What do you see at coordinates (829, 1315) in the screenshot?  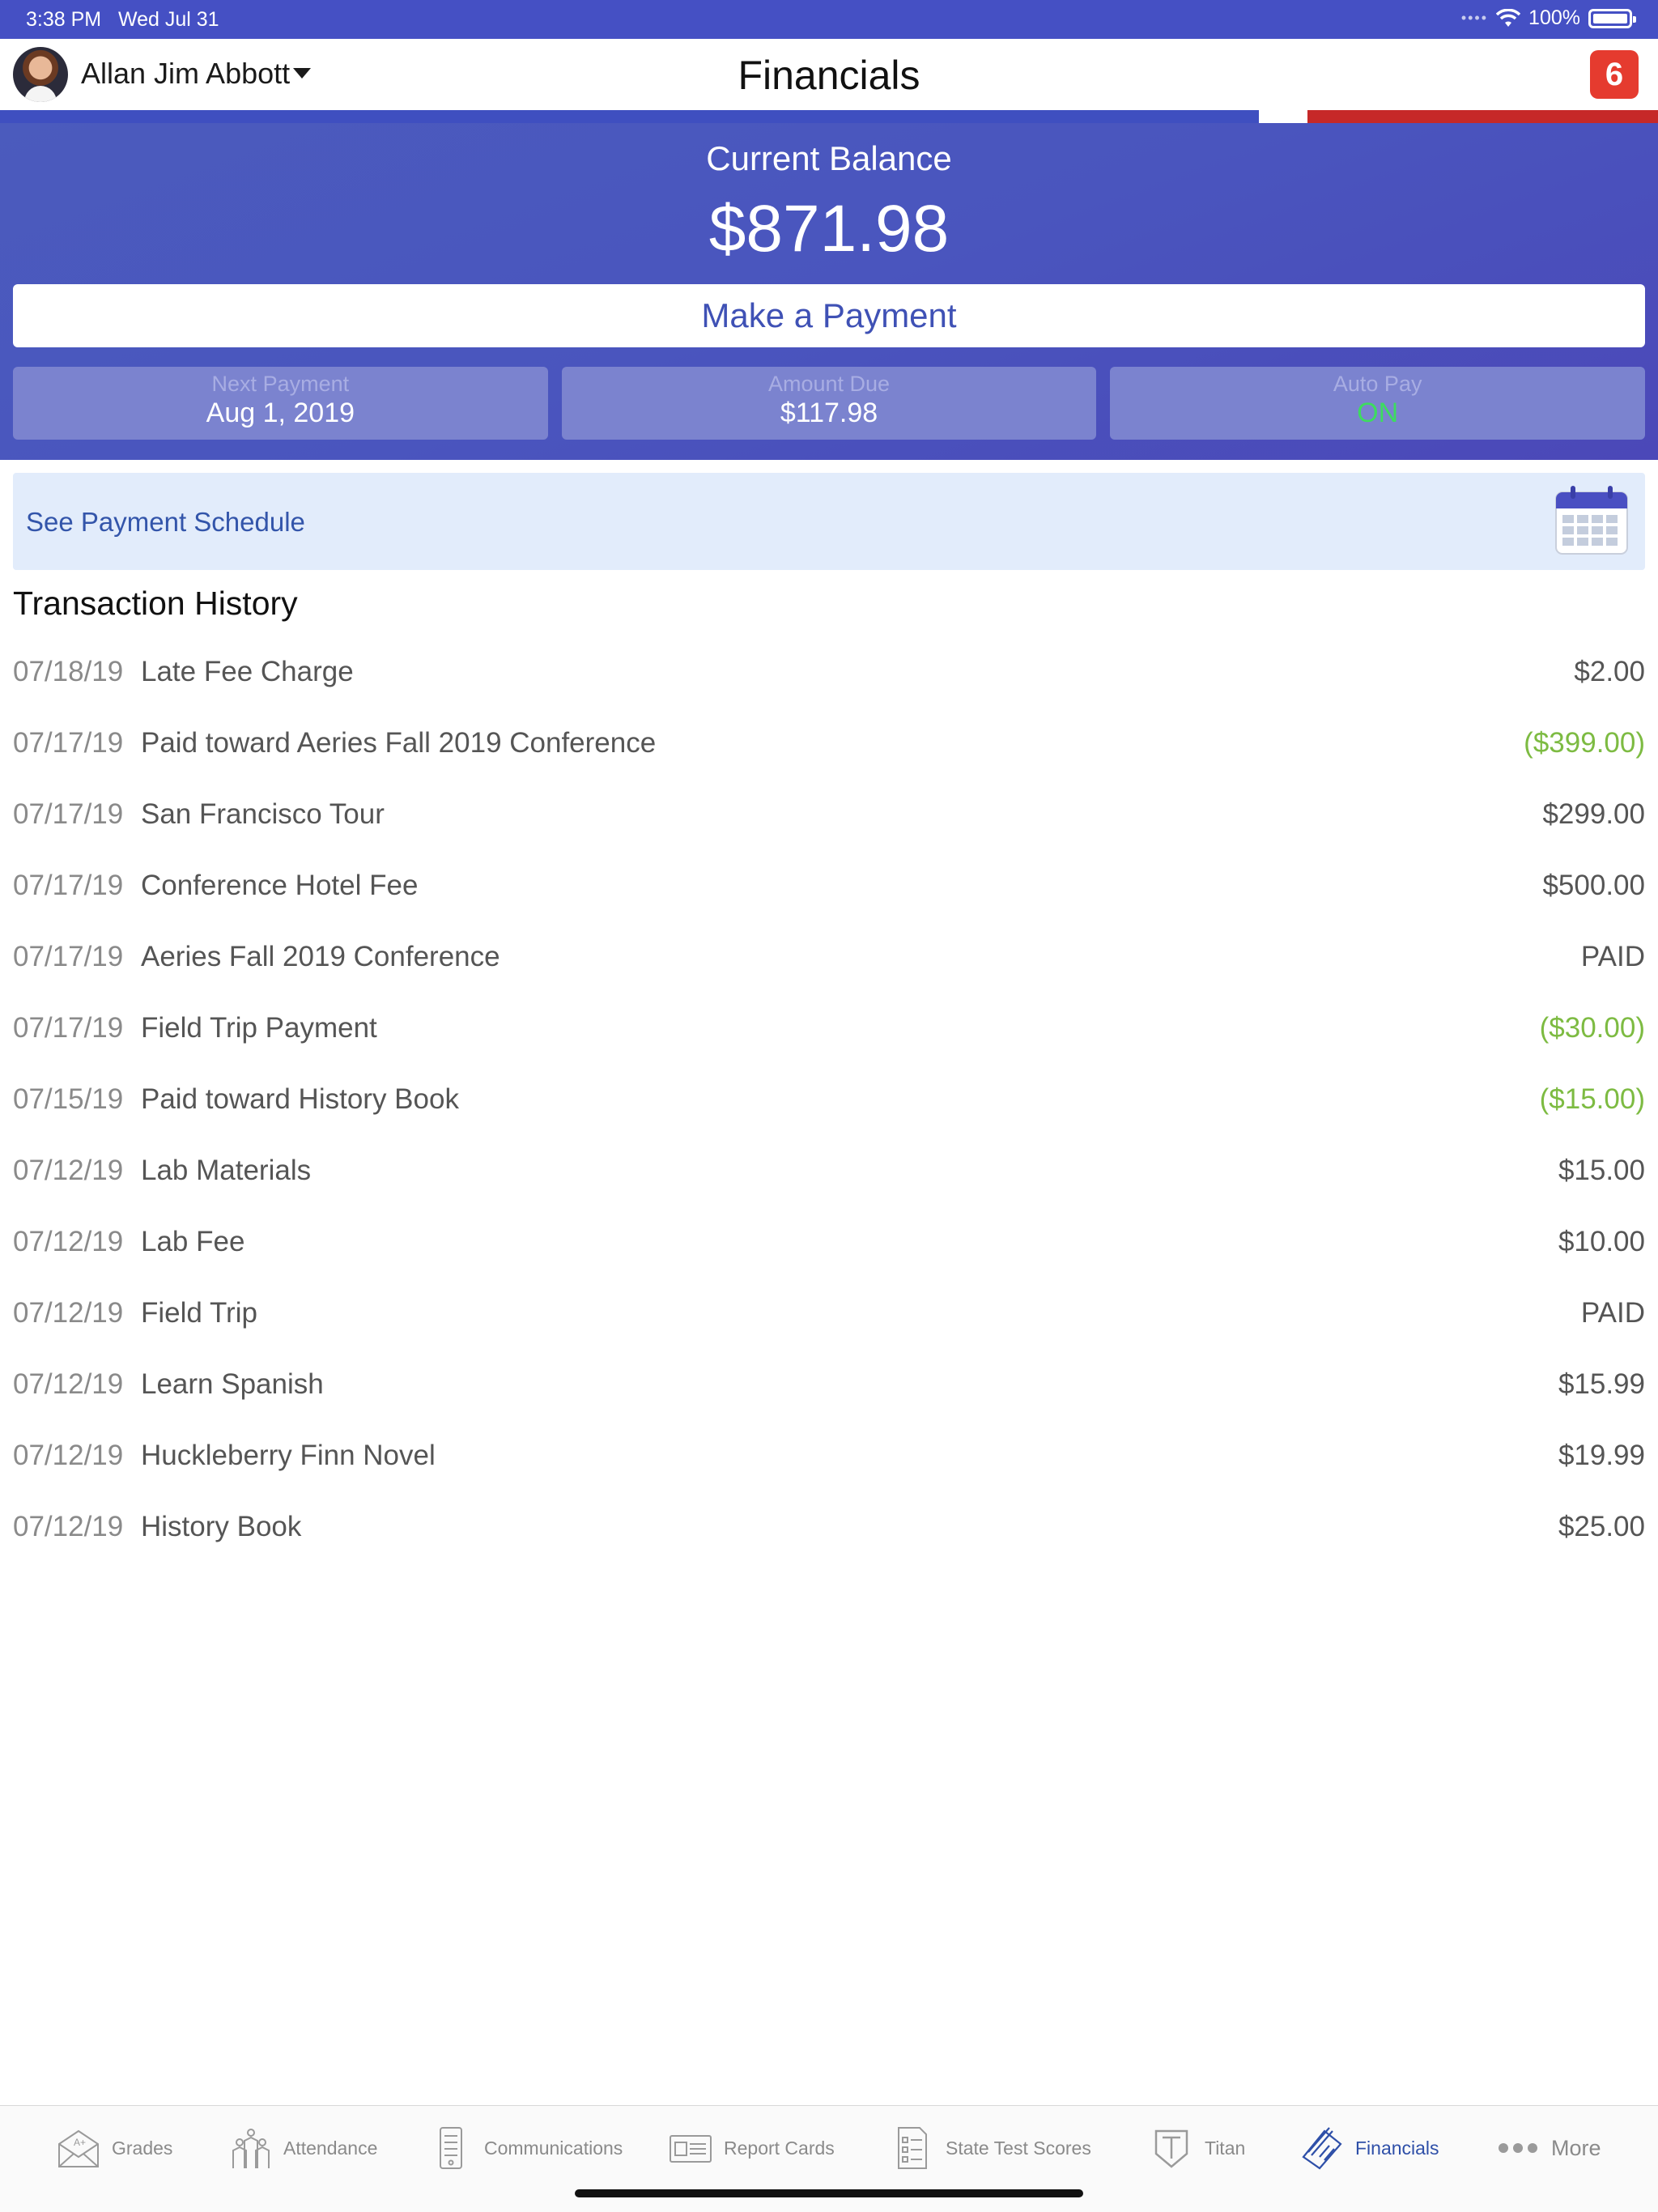 I see `table-row: 07/12/19 Field Trip PAID` at bounding box center [829, 1315].